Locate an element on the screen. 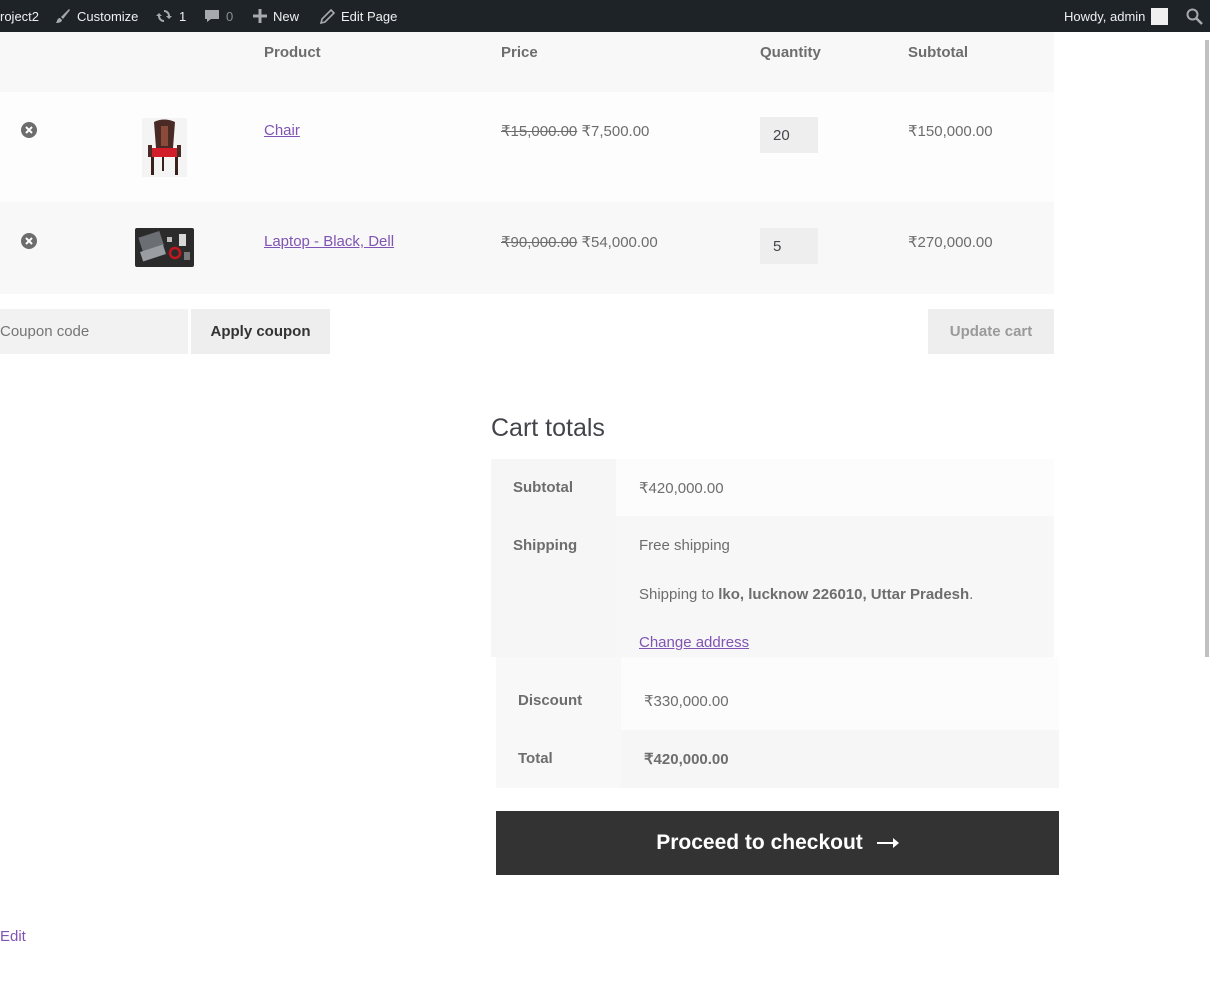 Image resolution: width=1210 pixels, height=993 pixels. apply-coupon-button: Apply coupon is located at coordinates (260, 331).